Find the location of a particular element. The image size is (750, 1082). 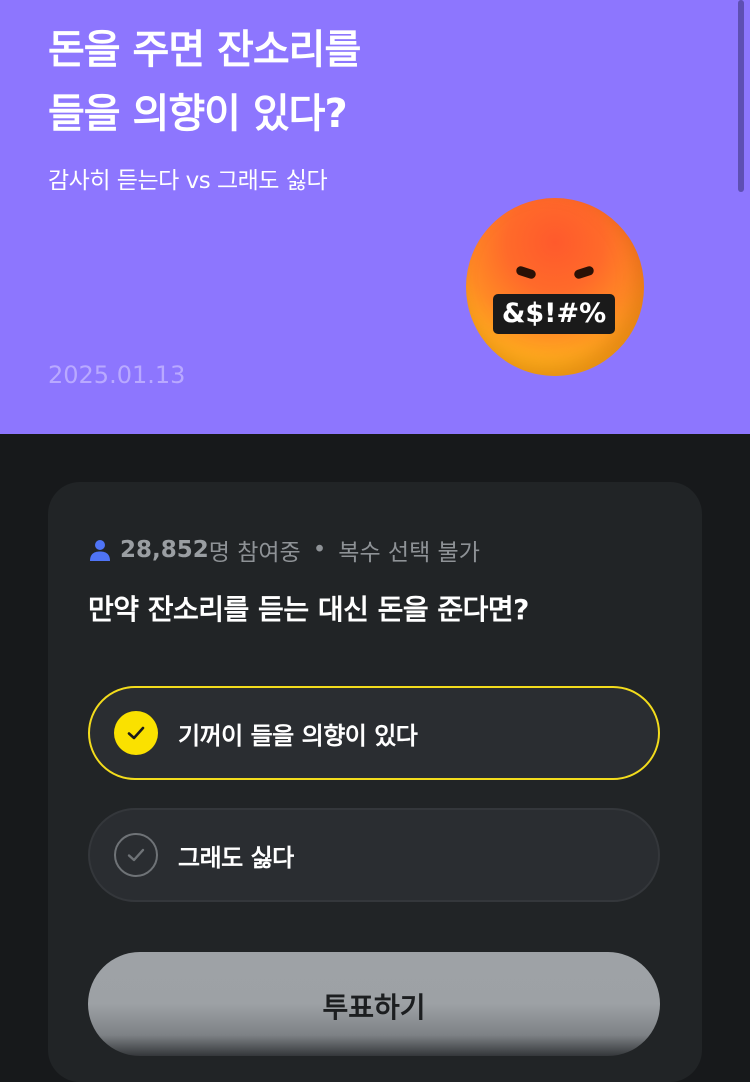

vote-button: 투표하기 is located at coordinates (374, 1004).